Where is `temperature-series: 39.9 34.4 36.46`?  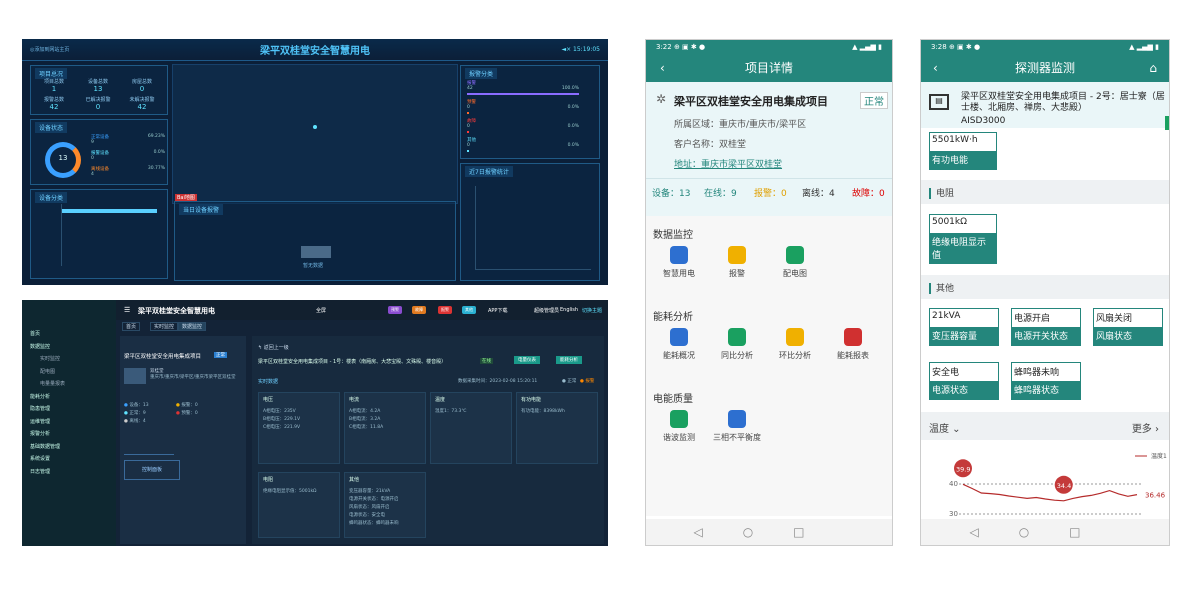
temperature-series: 39.9 34.4 36.46 is located at coordinates (1060, 480).